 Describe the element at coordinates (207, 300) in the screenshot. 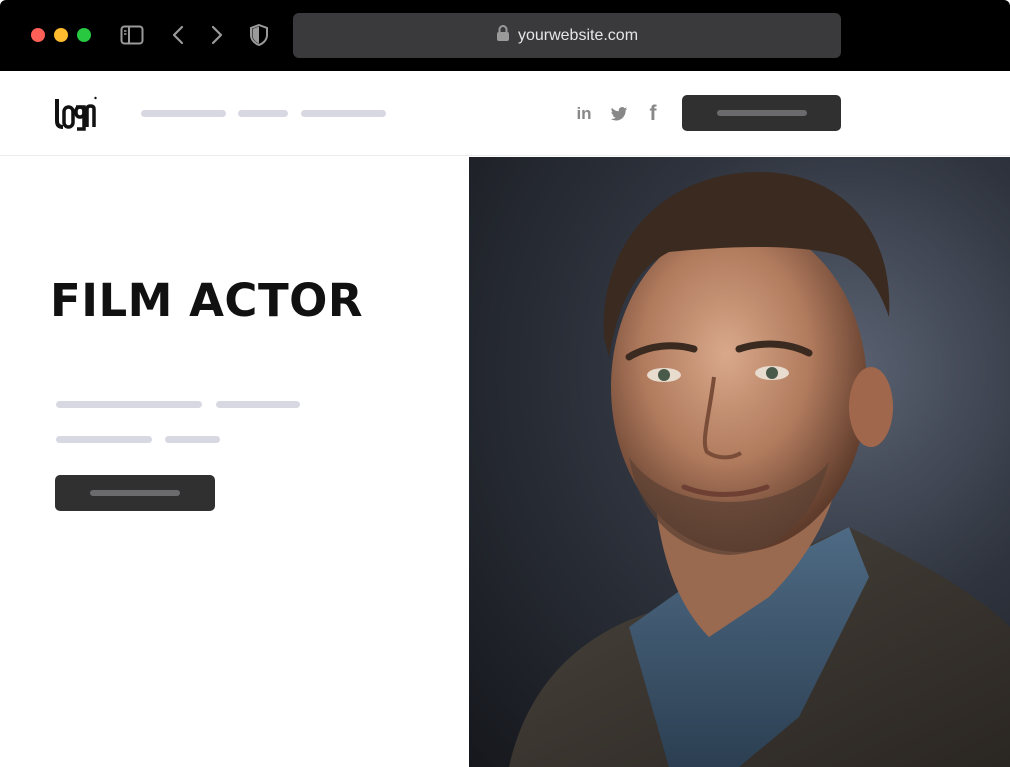

I see `hero-title: FILM ACTOR` at that location.